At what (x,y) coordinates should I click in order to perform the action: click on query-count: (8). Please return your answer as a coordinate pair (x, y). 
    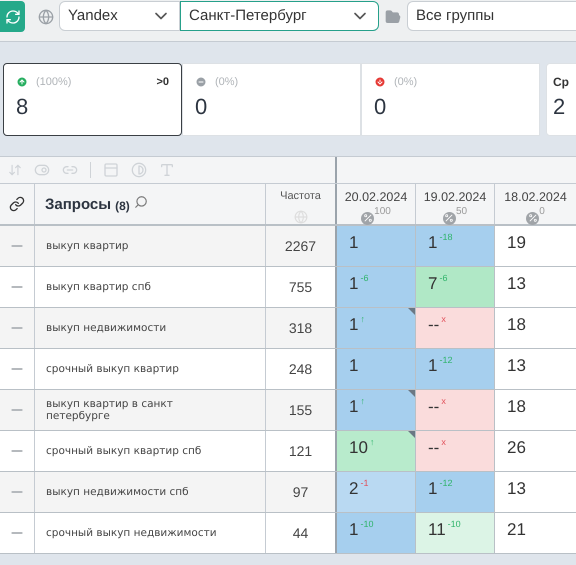
    Looking at the image, I should click on (122, 206).